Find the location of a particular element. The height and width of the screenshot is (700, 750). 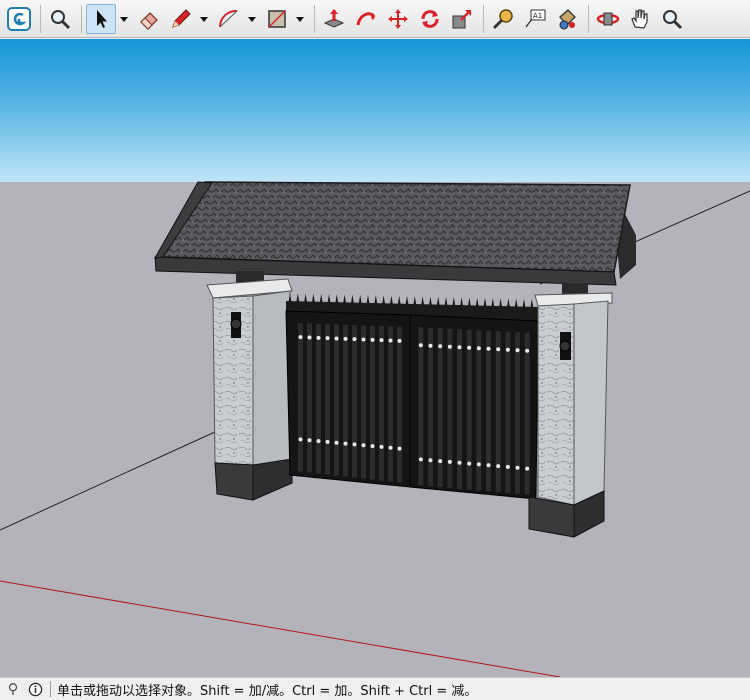

select-arrow-icon is located at coordinates (101, 18).